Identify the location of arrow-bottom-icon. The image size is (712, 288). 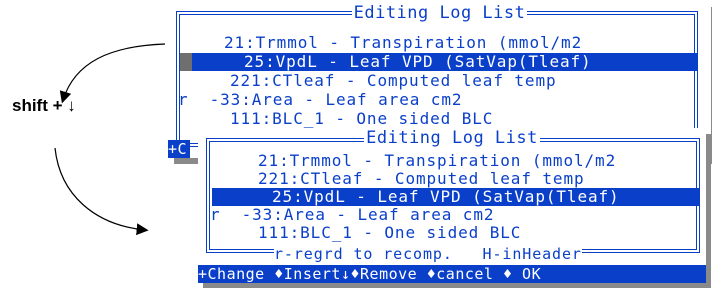
(101, 191).